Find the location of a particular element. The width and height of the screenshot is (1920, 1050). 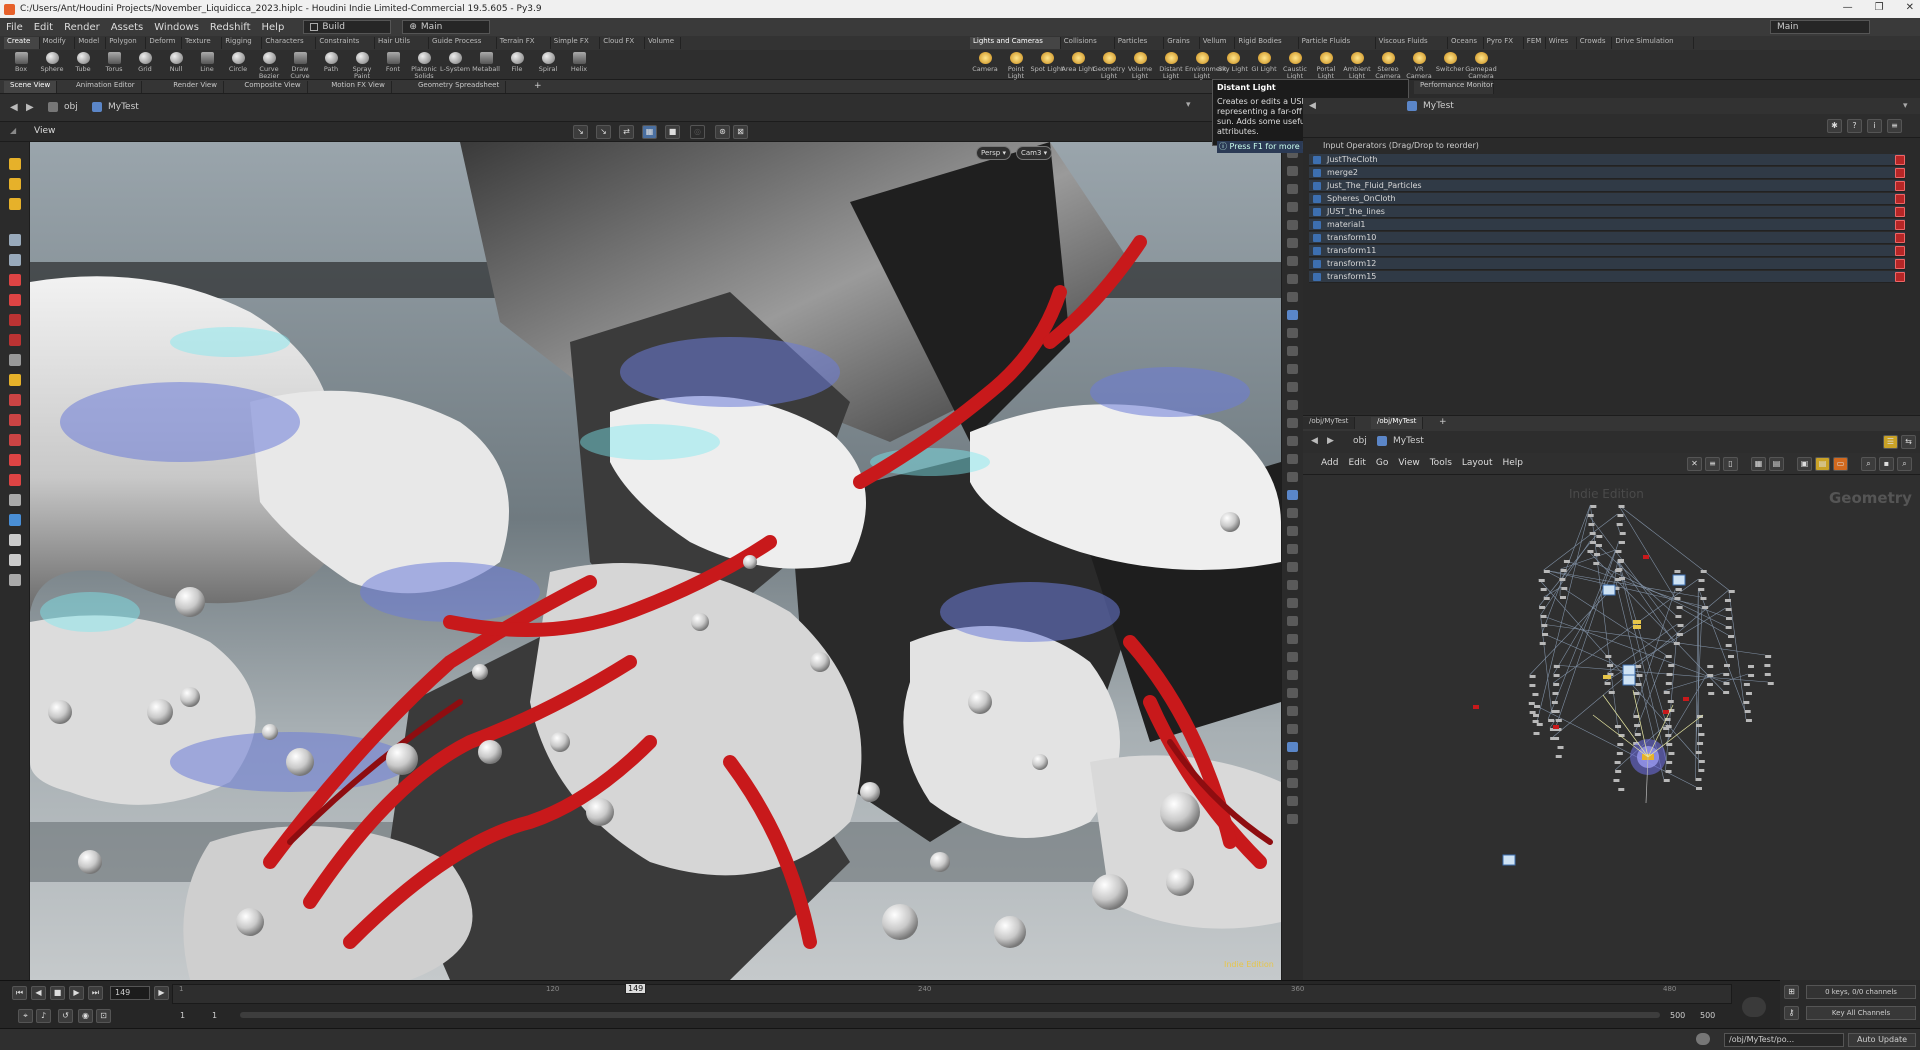

shelf-tab-6: Rigging is located at coordinates (242, 43).